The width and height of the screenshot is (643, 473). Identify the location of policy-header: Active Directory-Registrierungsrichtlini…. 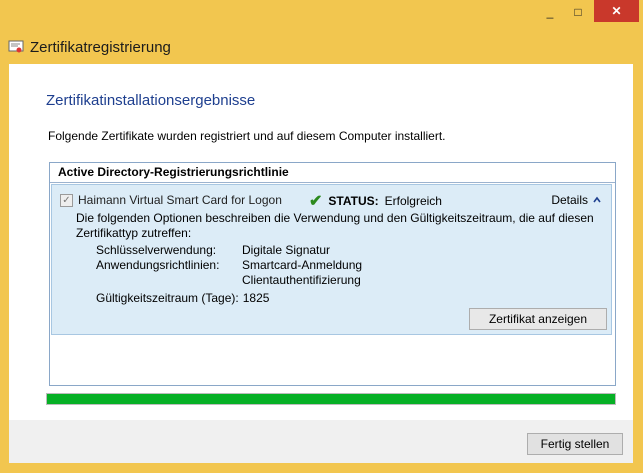
(332, 173).